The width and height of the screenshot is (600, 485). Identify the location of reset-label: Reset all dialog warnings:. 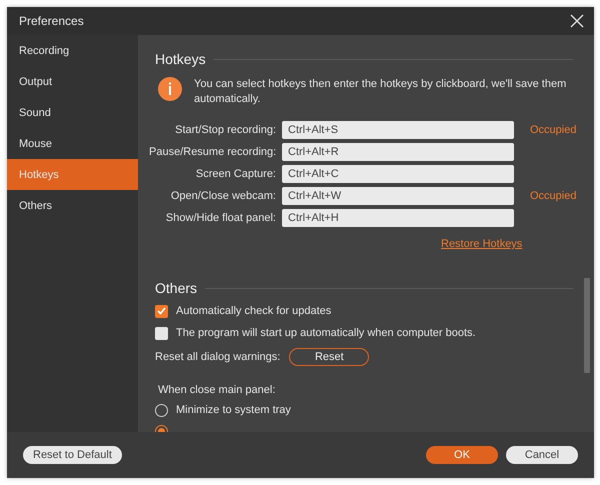
(217, 357).